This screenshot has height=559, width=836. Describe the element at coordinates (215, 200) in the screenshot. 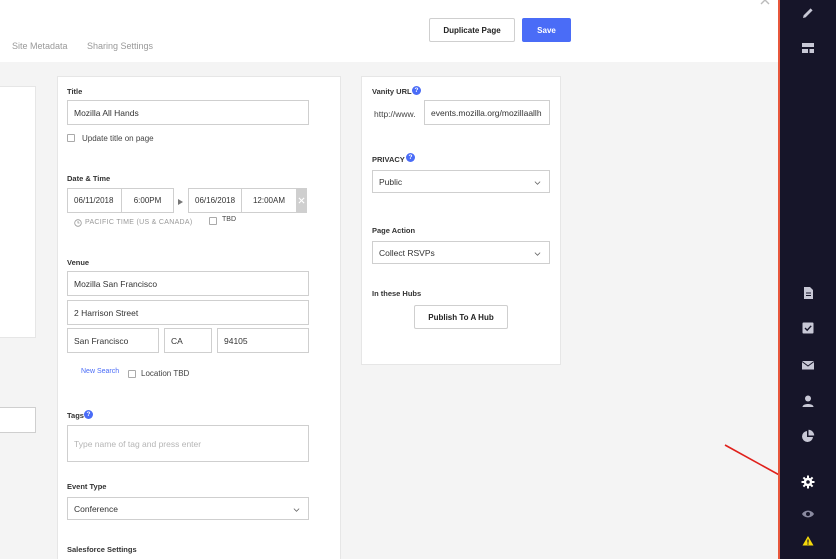

I see `end-date-input: 06/16/2018` at that location.